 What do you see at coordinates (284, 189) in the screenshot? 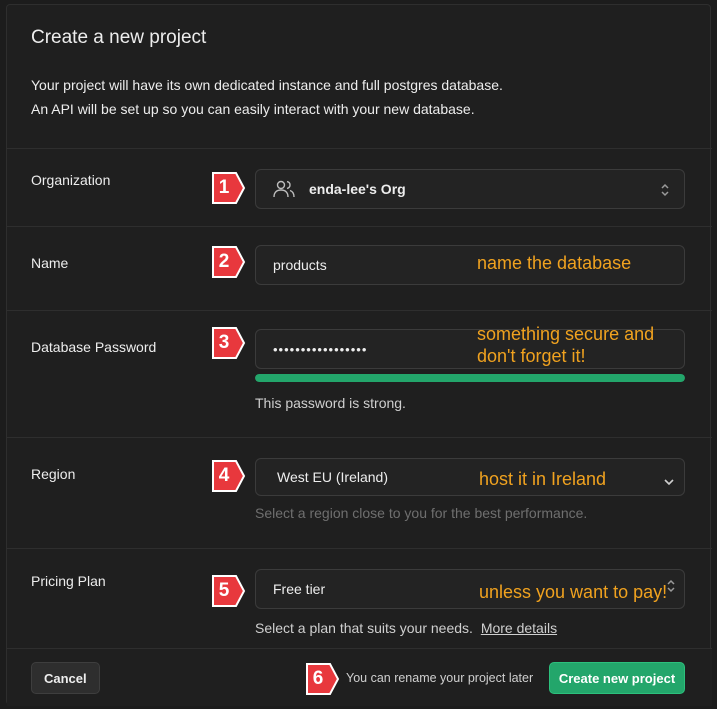
I see `users-icon` at bounding box center [284, 189].